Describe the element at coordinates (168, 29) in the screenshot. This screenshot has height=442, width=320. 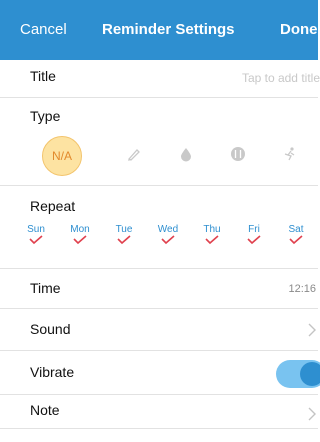
I see `page-title: Reminder Settings` at that location.